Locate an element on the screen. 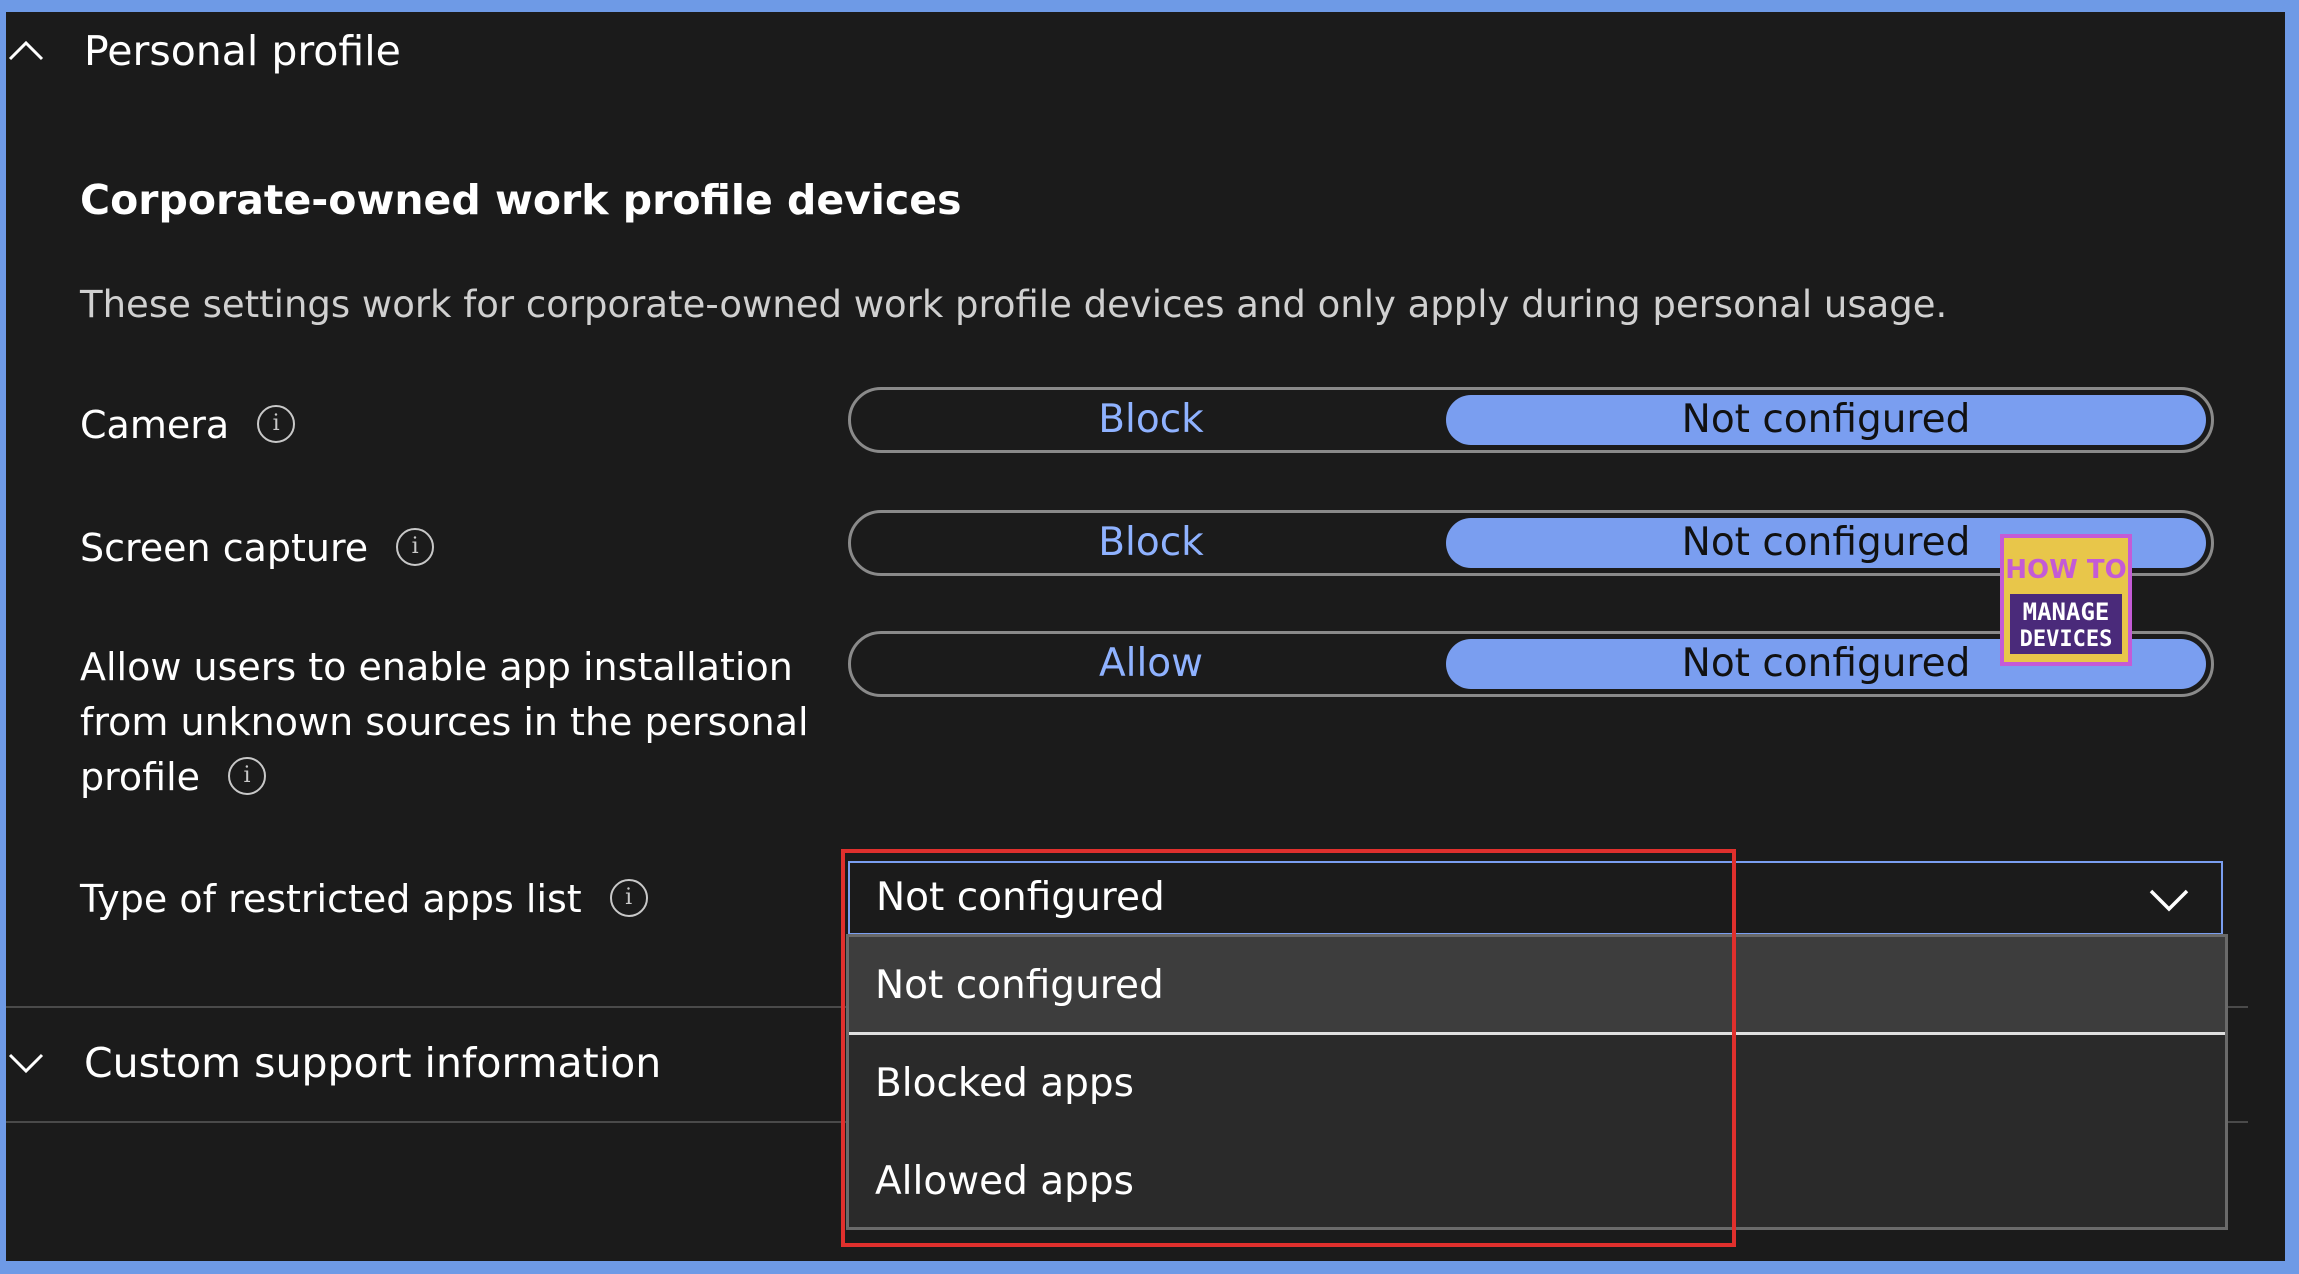 The width and height of the screenshot is (2299, 1274). unknown-sources-label-line2: from unknown sources in the personal is located at coordinates (444, 722).